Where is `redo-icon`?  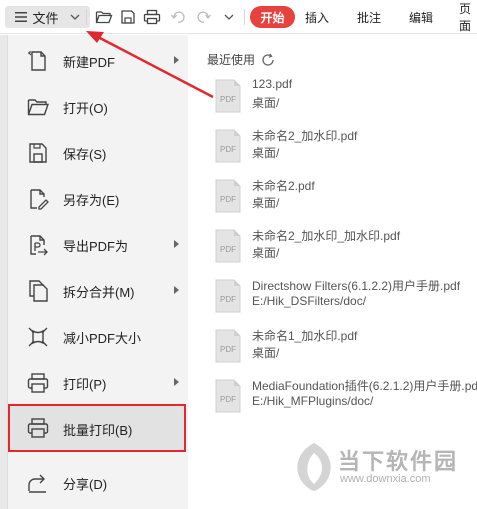
redo-icon is located at coordinates (204, 17).